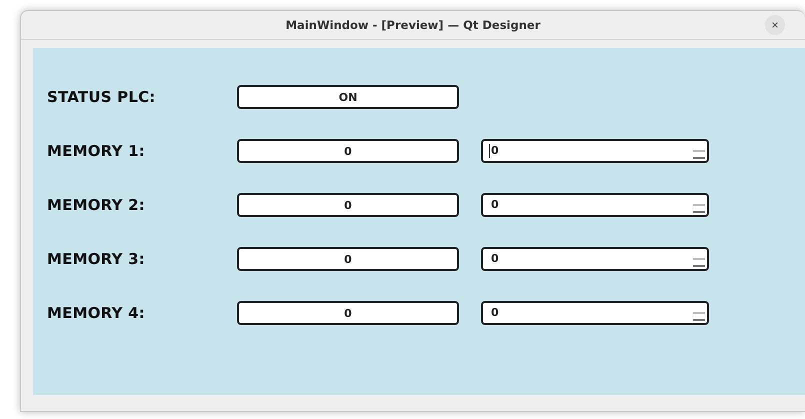 This screenshot has width=805, height=419. I want to click on field-label: MEMORY 4:, so click(96, 313).